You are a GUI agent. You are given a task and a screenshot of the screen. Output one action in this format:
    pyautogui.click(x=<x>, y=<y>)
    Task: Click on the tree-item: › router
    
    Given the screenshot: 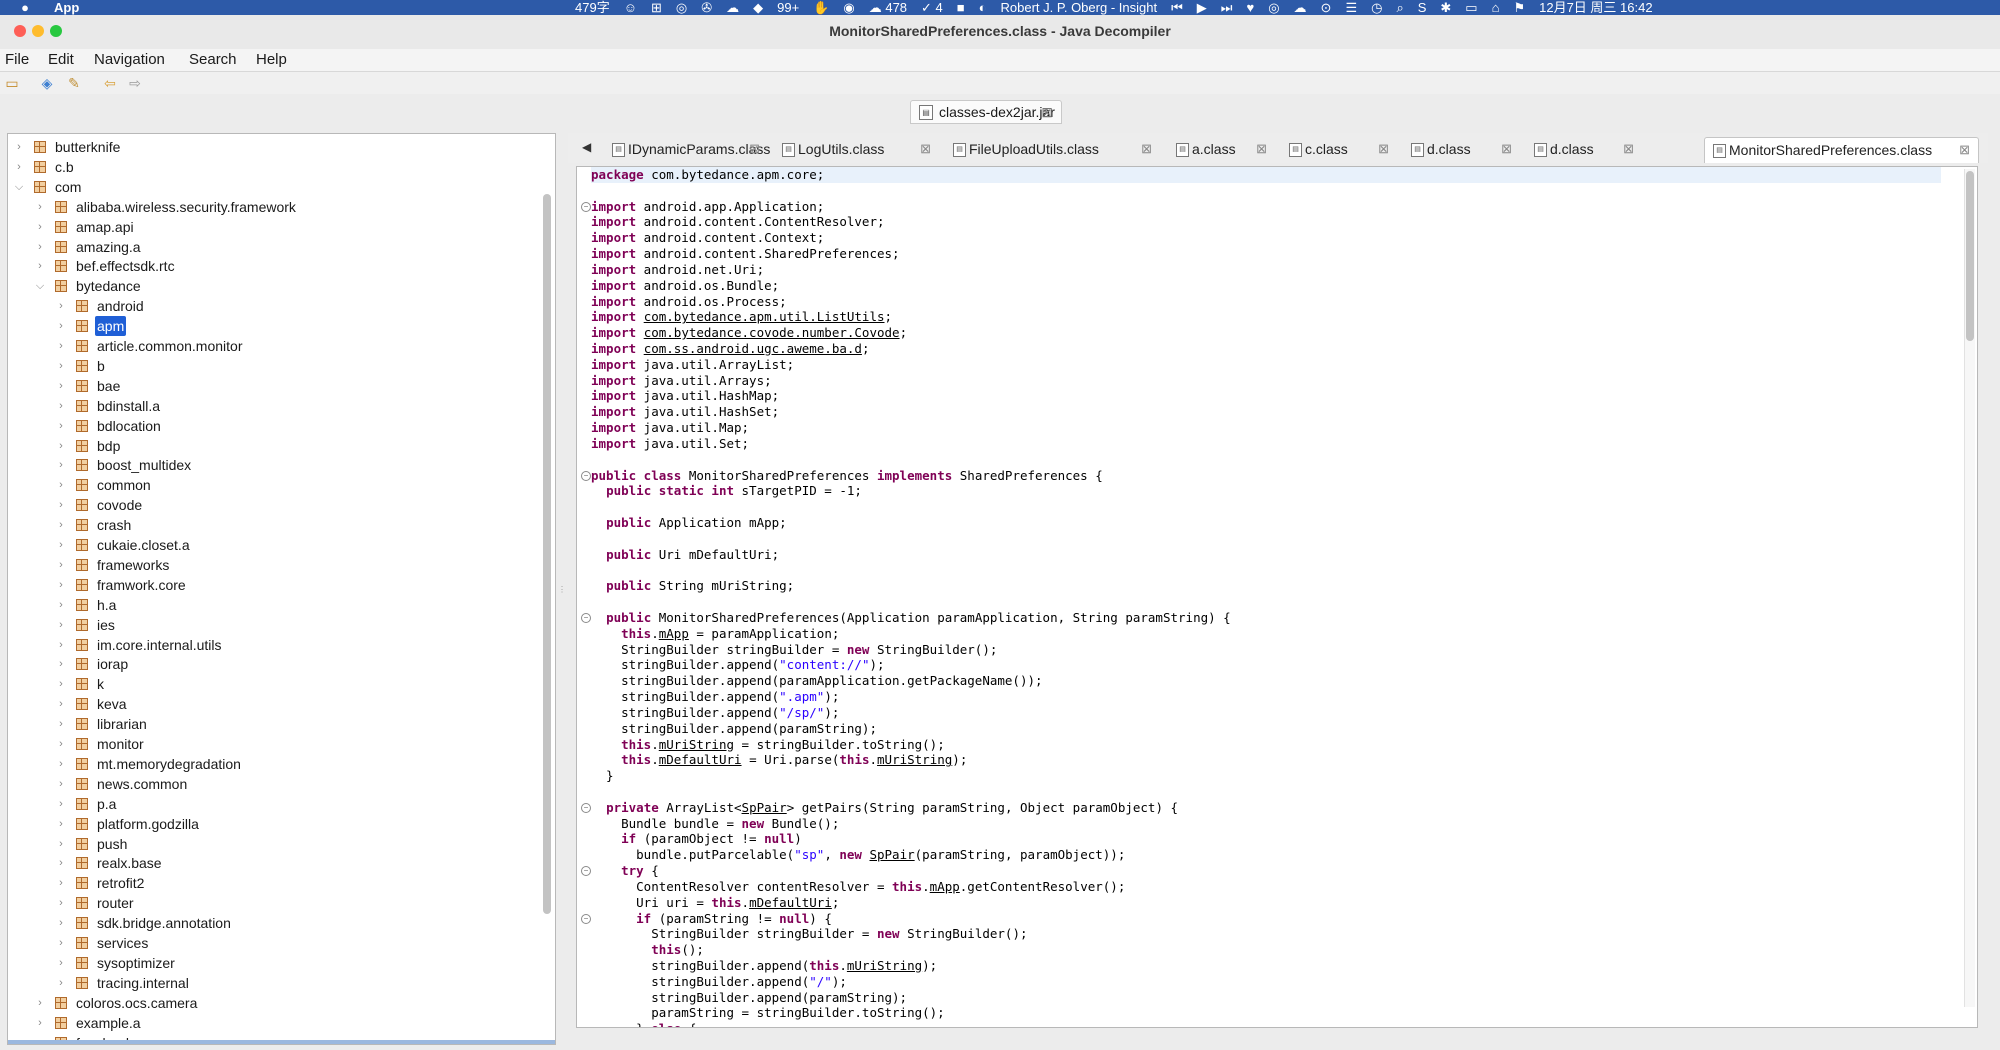 What is the action you would take?
    pyautogui.click(x=268, y=903)
    